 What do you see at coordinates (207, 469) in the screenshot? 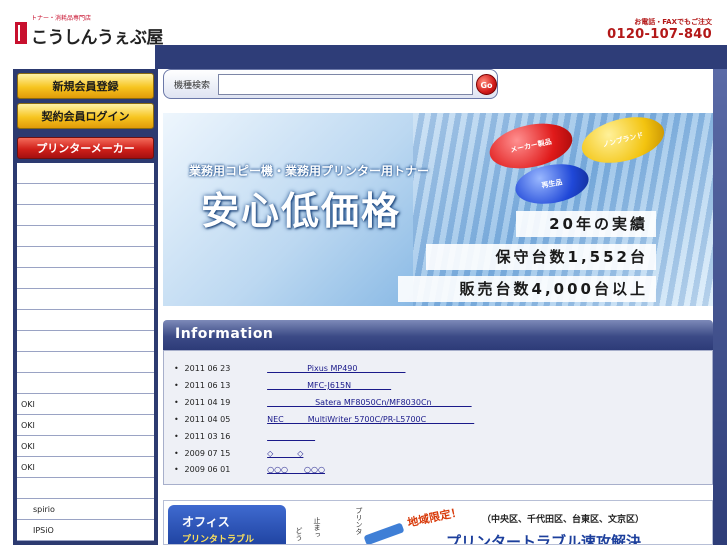
I see `news-date: 2009 06 01` at bounding box center [207, 469].